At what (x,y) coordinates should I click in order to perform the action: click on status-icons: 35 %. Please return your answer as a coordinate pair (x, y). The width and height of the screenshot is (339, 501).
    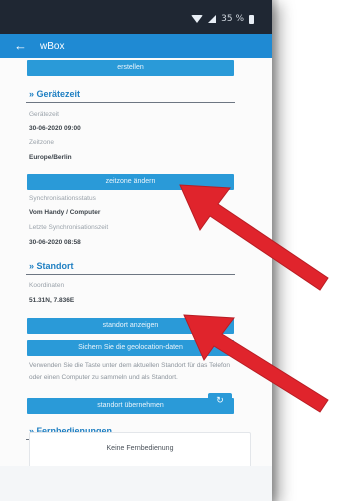
    Looking at the image, I should click on (222, 19).